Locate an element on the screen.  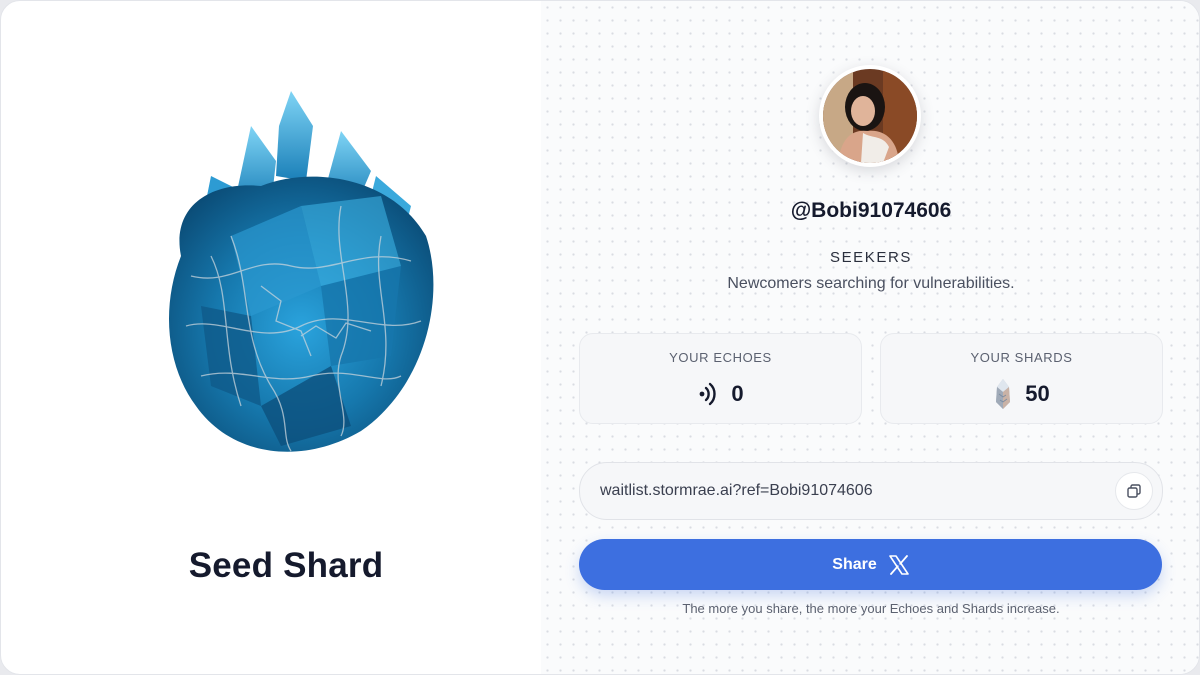
username: @Bobi91074606 is located at coordinates (871, 210).